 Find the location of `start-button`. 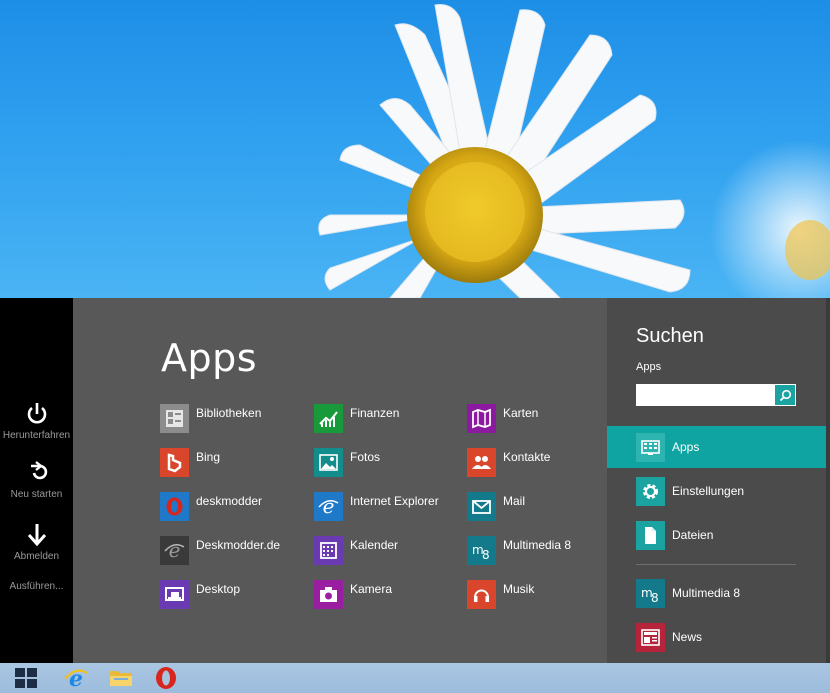

start-button is located at coordinates (26, 678).